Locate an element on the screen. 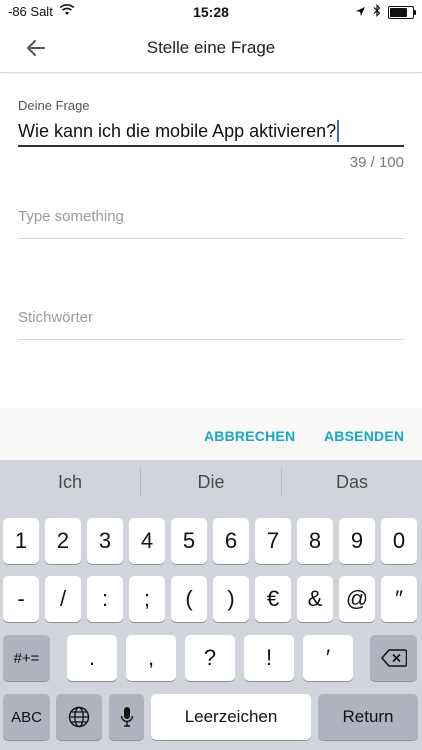  key-9: 9 is located at coordinates (357, 541).